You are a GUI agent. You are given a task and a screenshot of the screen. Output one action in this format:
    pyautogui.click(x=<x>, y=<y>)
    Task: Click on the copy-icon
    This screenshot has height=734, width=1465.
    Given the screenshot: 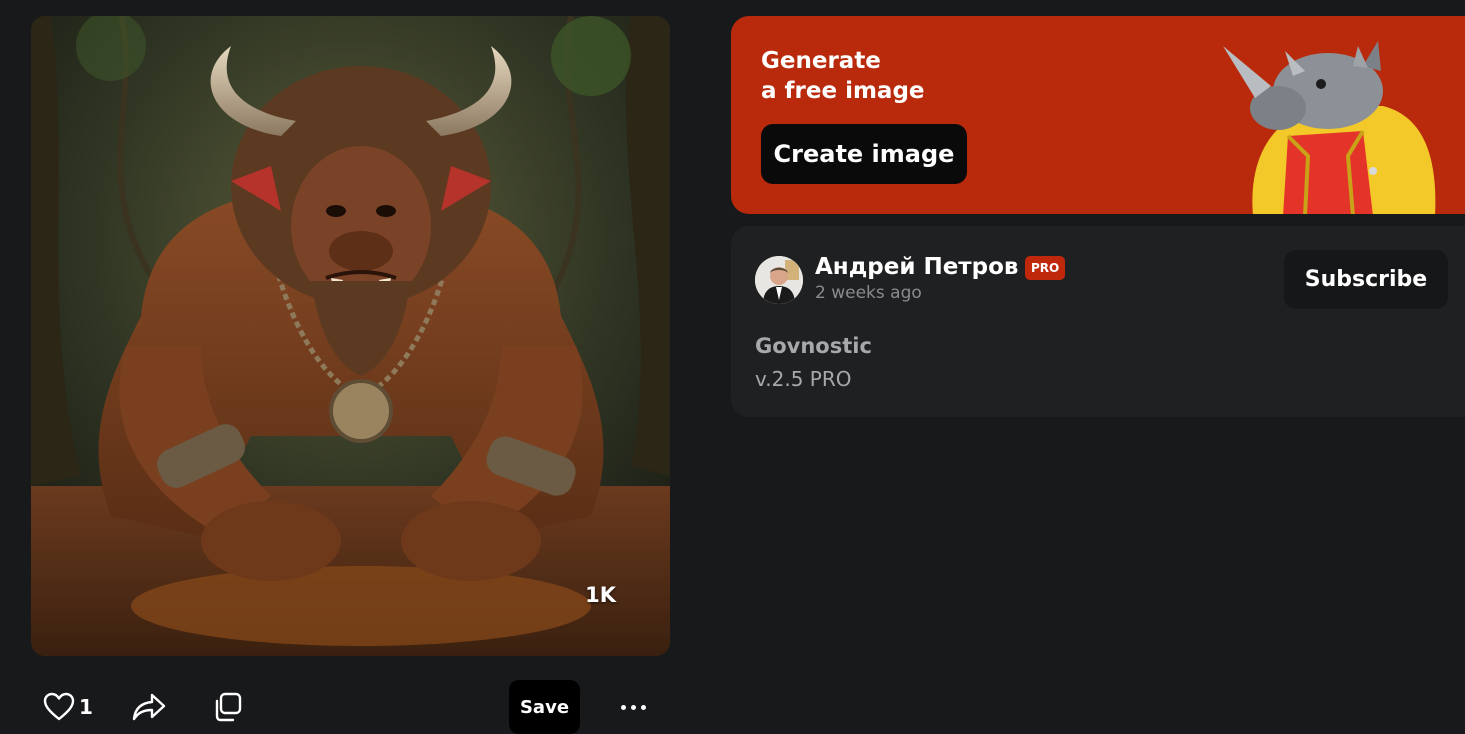 What is the action you would take?
    pyautogui.click(x=228, y=707)
    